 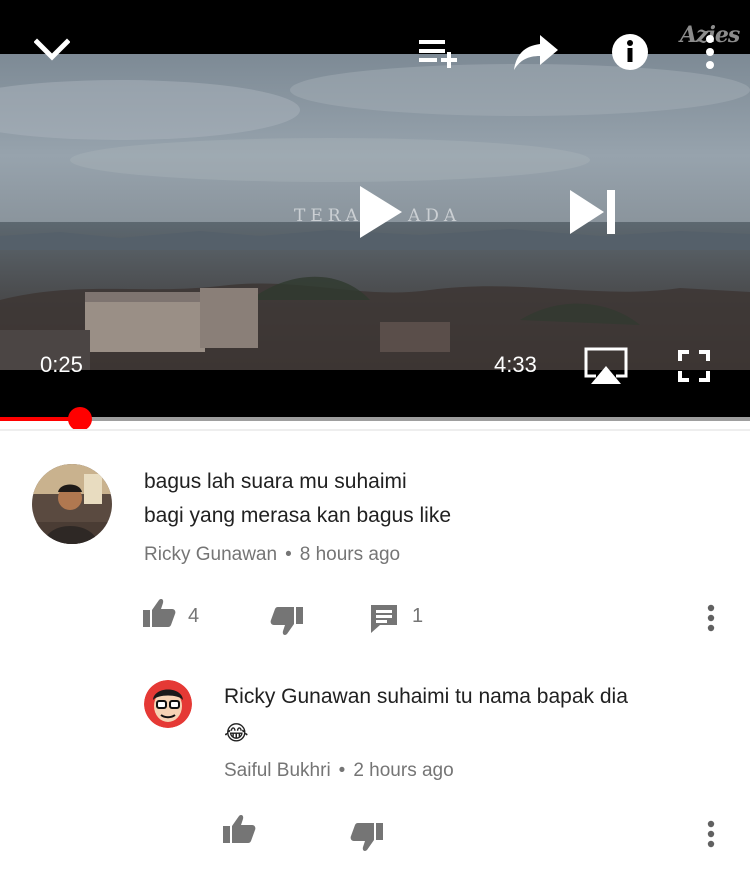 I want to click on skip-next-icon, so click(x=592, y=212).